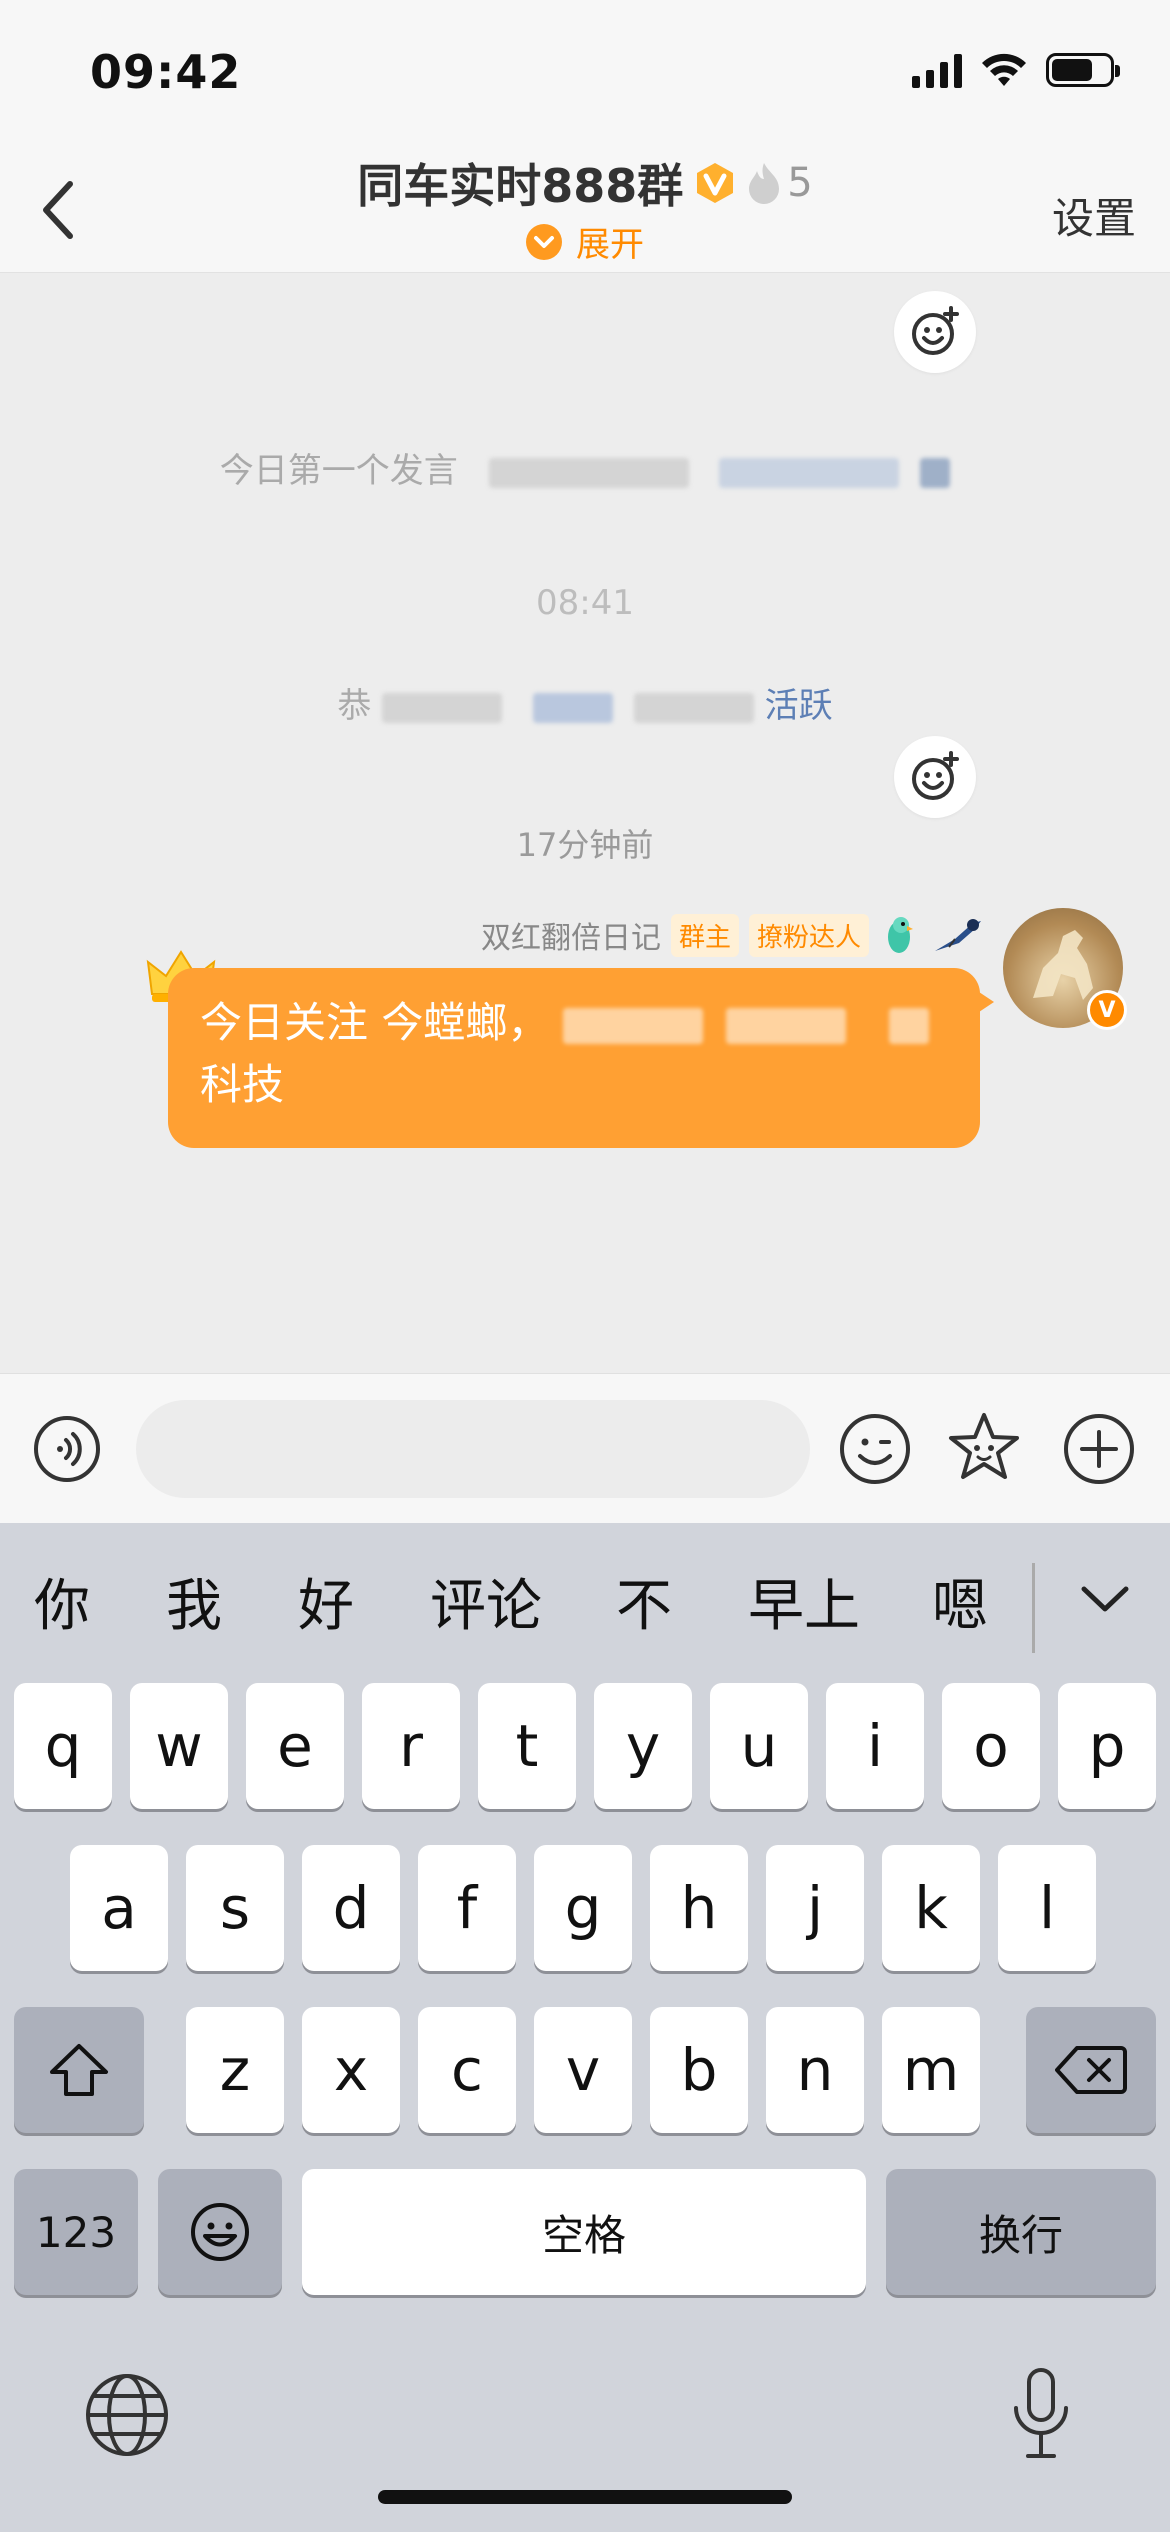 The height and width of the screenshot is (2532, 1170). What do you see at coordinates (815, 1908) in the screenshot?
I see `key-j: j` at bounding box center [815, 1908].